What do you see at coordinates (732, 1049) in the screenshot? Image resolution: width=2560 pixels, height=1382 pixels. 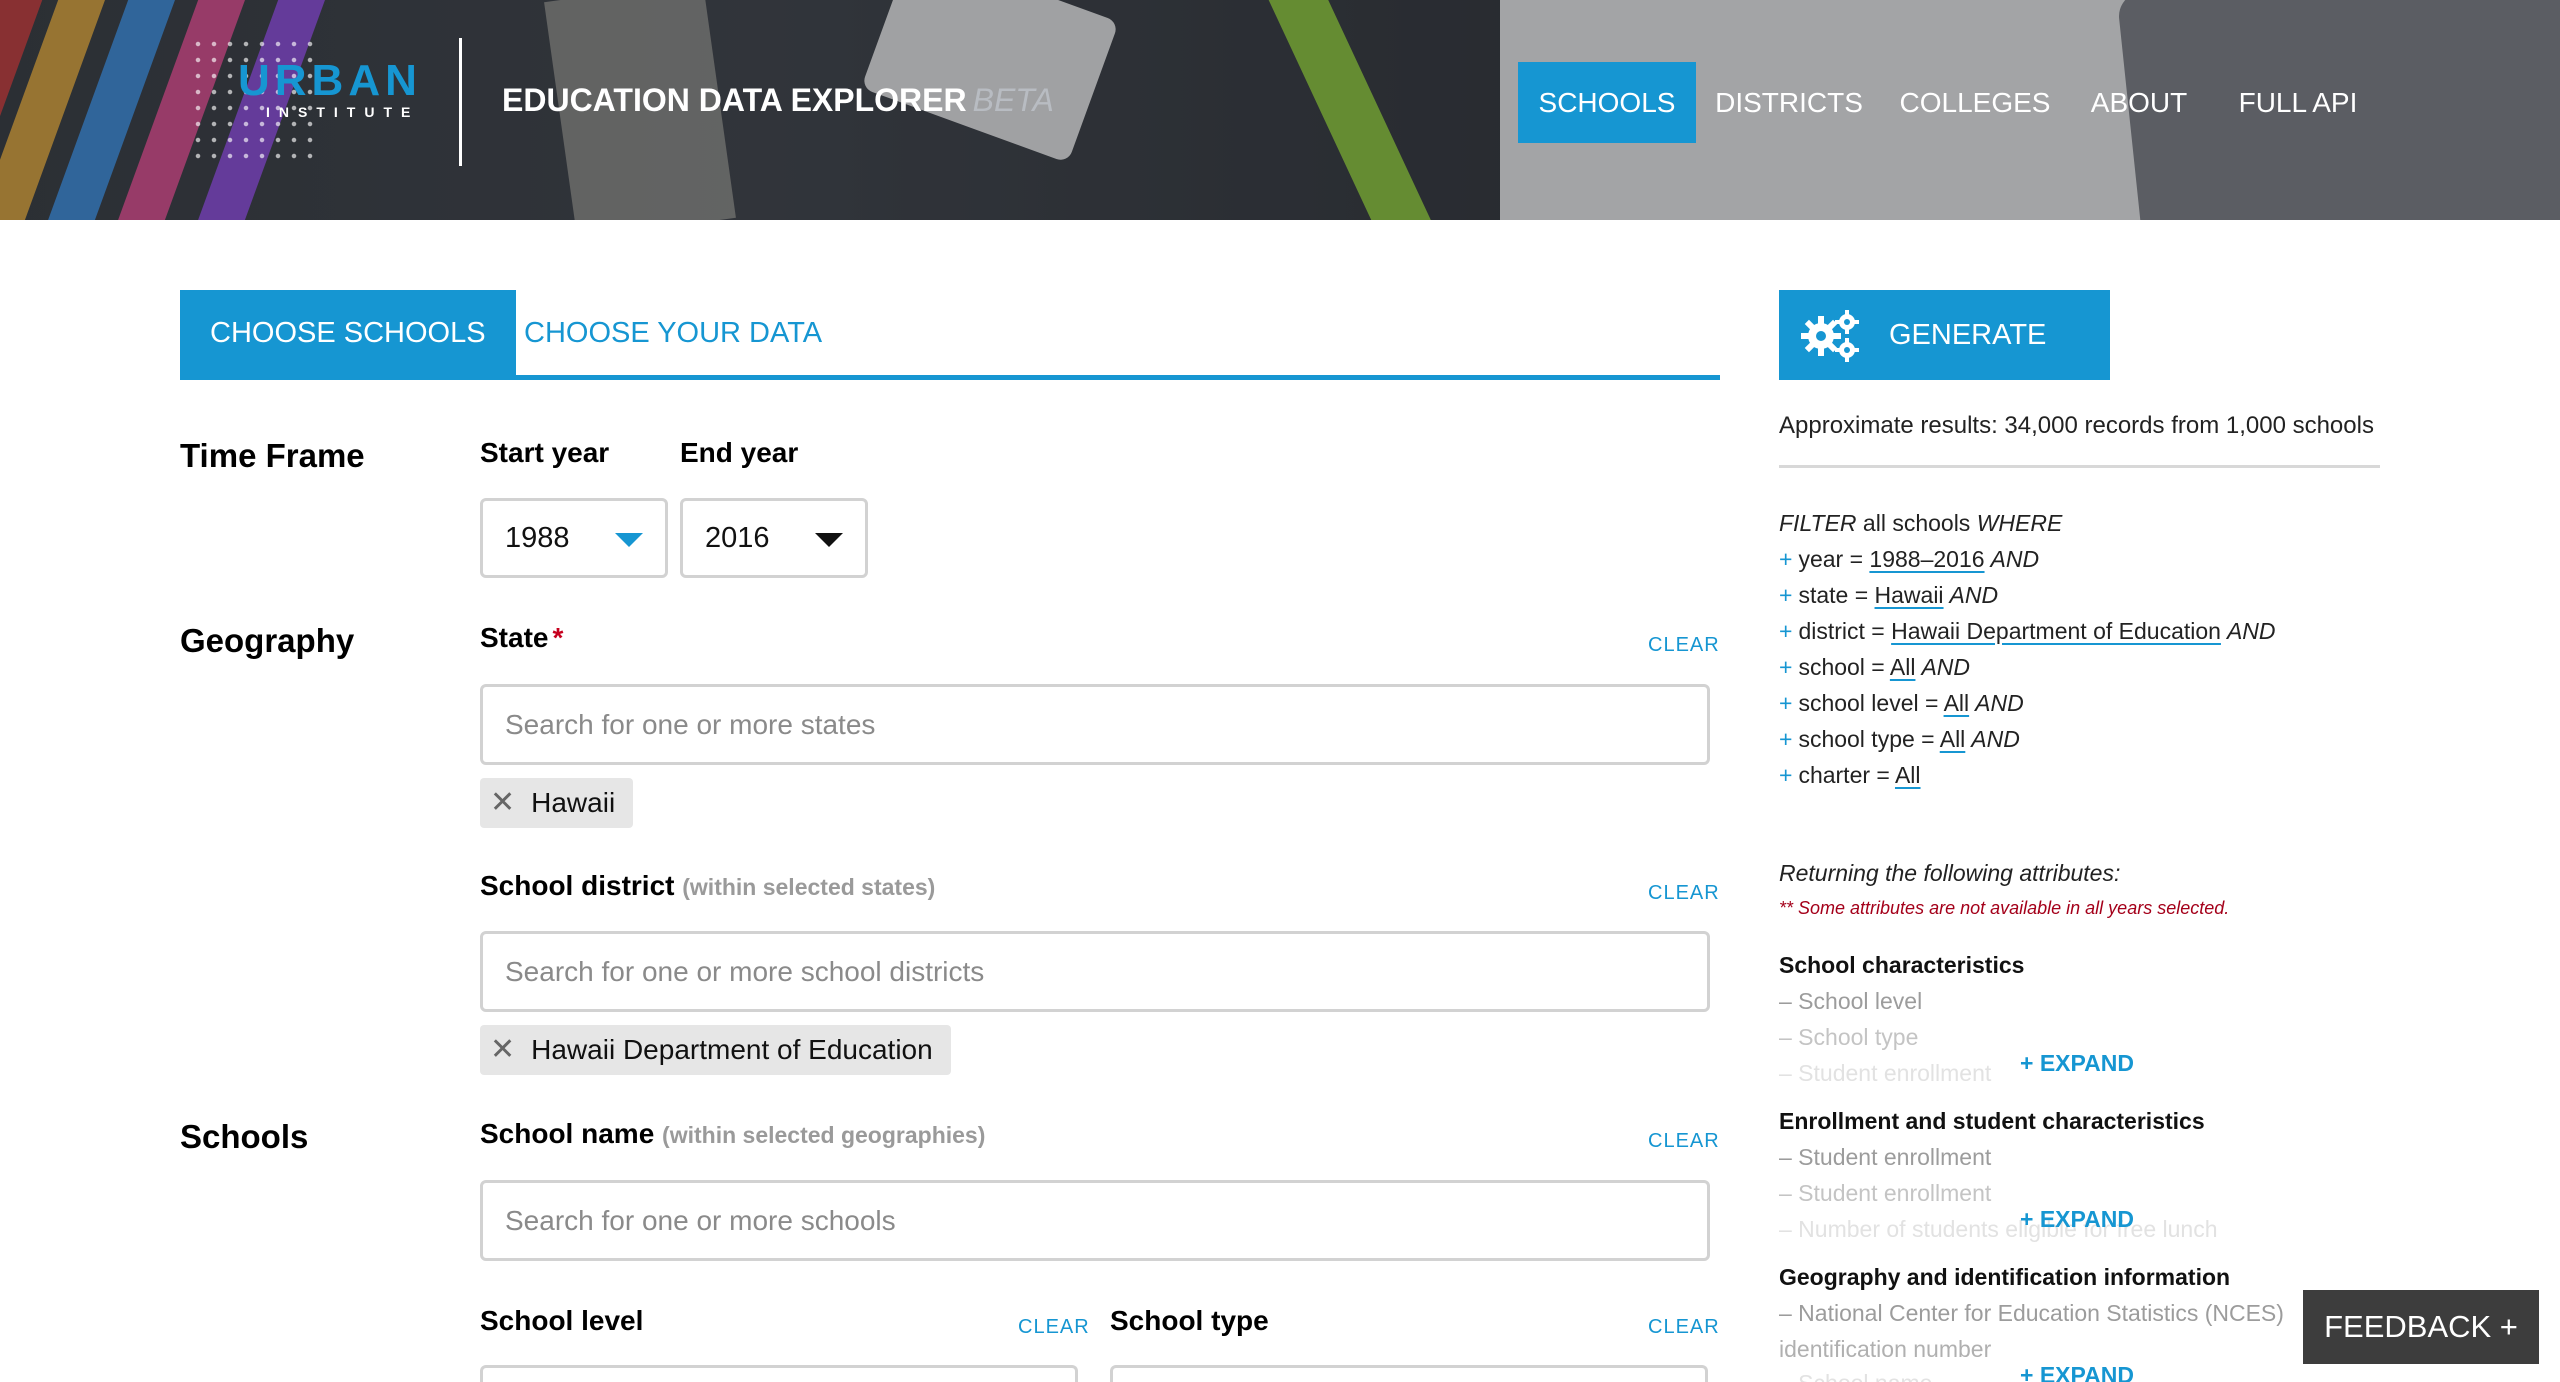 I see `district-chip-label: Hawaii Department of Education` at bounding box center [732, 1049].